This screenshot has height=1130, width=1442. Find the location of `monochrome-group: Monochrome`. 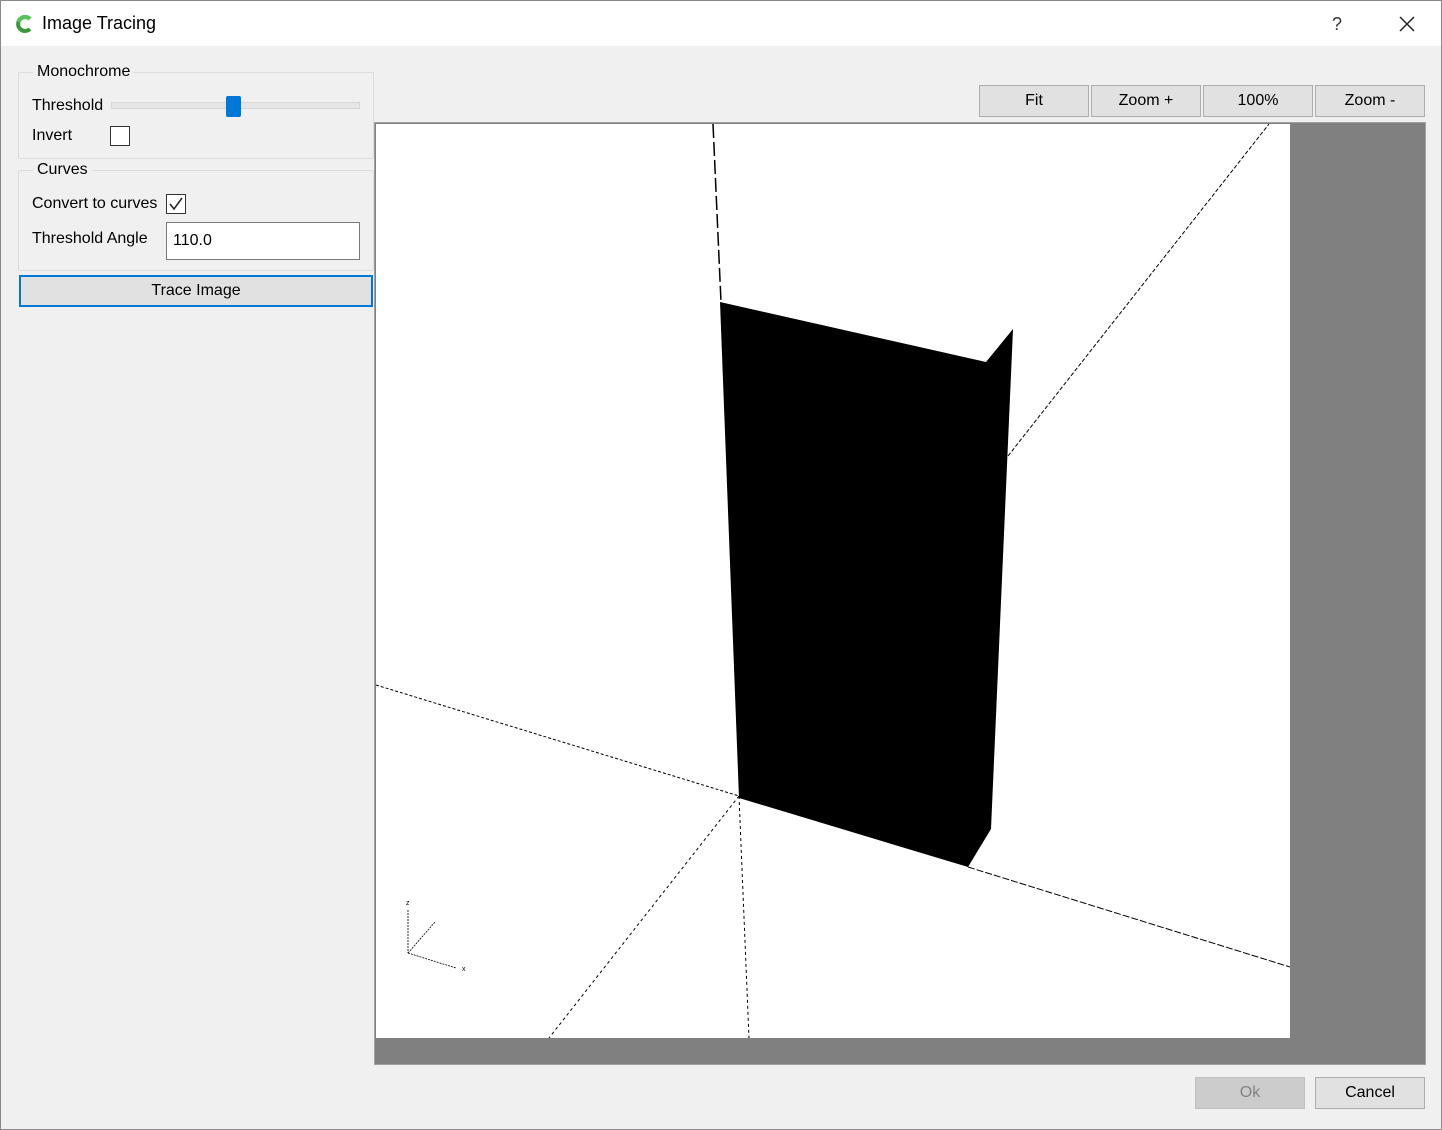

monochrome-group: Monochrome is located at coordinates (196, 111).